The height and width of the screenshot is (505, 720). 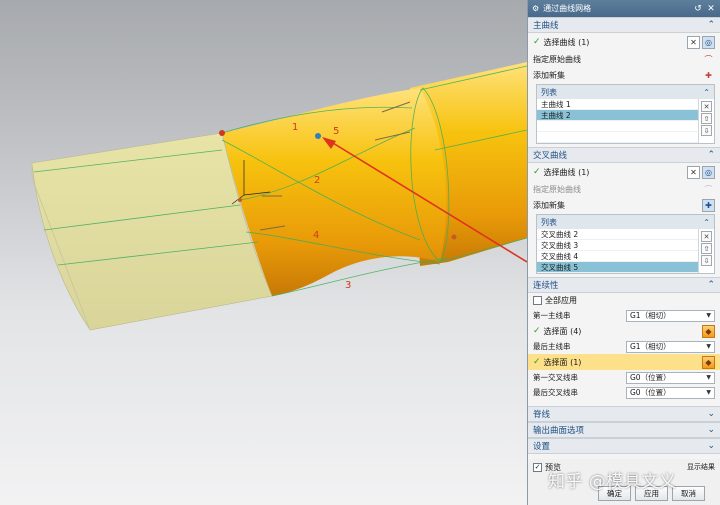 I want to click on last-cross-select: G0（位置） ▼, so click(x=670, y=392).